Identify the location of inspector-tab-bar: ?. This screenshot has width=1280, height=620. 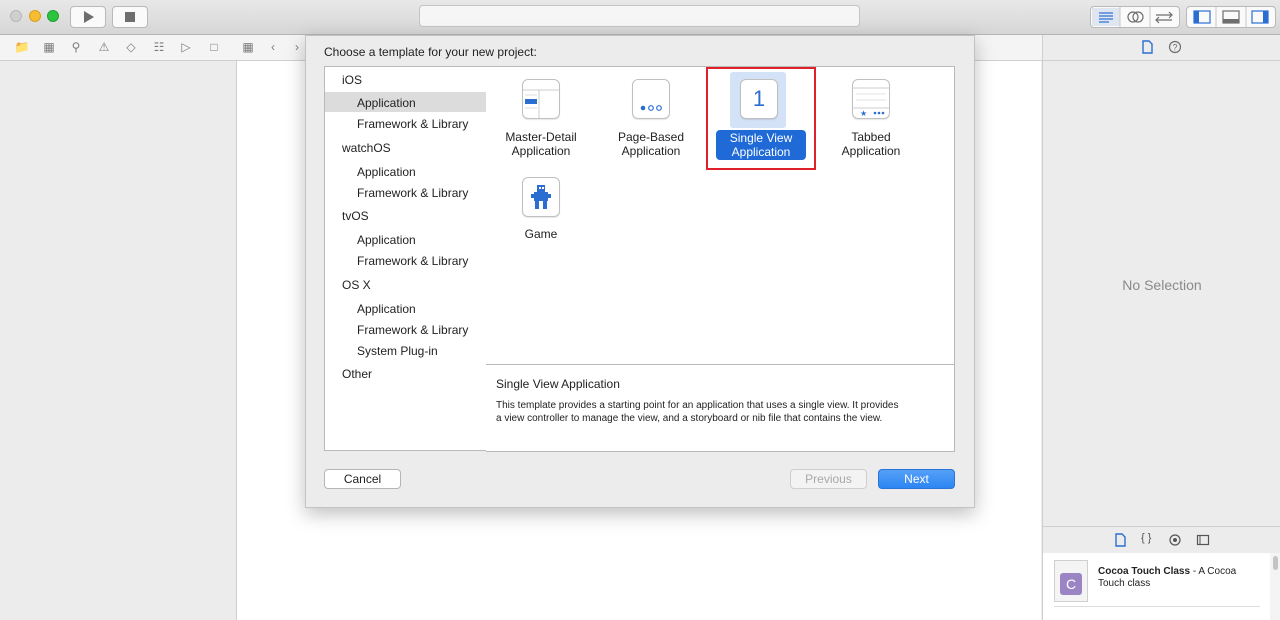
(1161, 48).